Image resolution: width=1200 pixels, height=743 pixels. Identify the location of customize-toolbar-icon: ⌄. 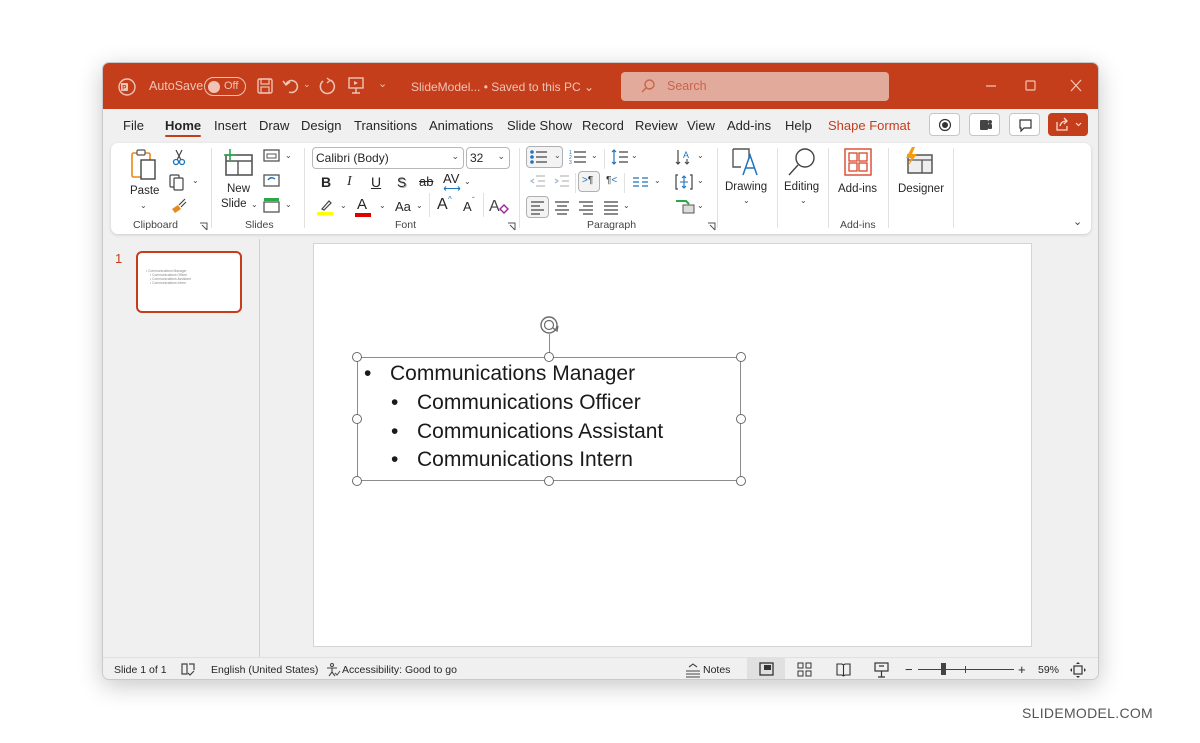
(382, 83).